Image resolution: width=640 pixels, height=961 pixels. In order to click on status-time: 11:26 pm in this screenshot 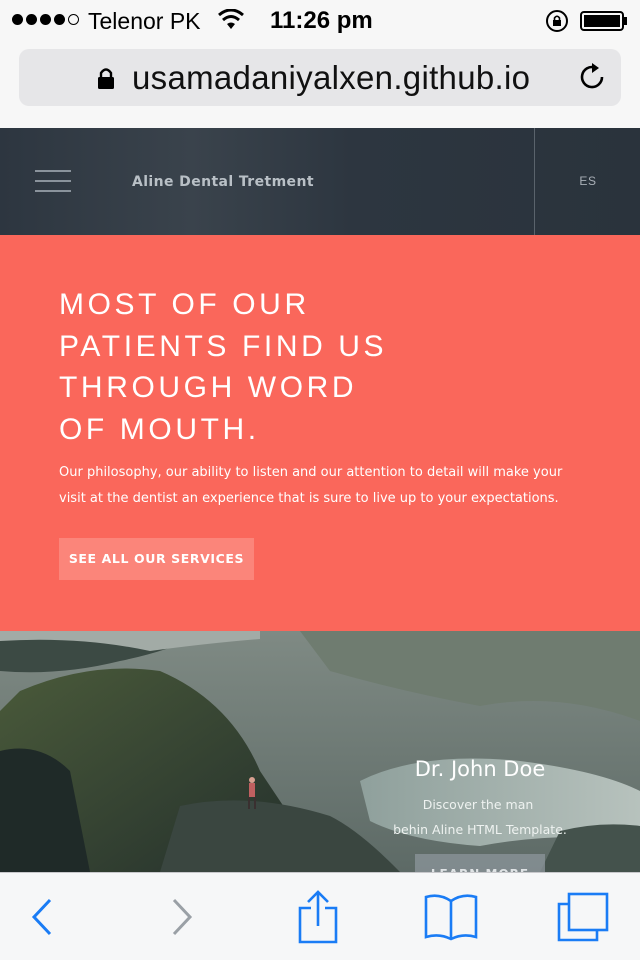, I will do `click(321, 20)`.